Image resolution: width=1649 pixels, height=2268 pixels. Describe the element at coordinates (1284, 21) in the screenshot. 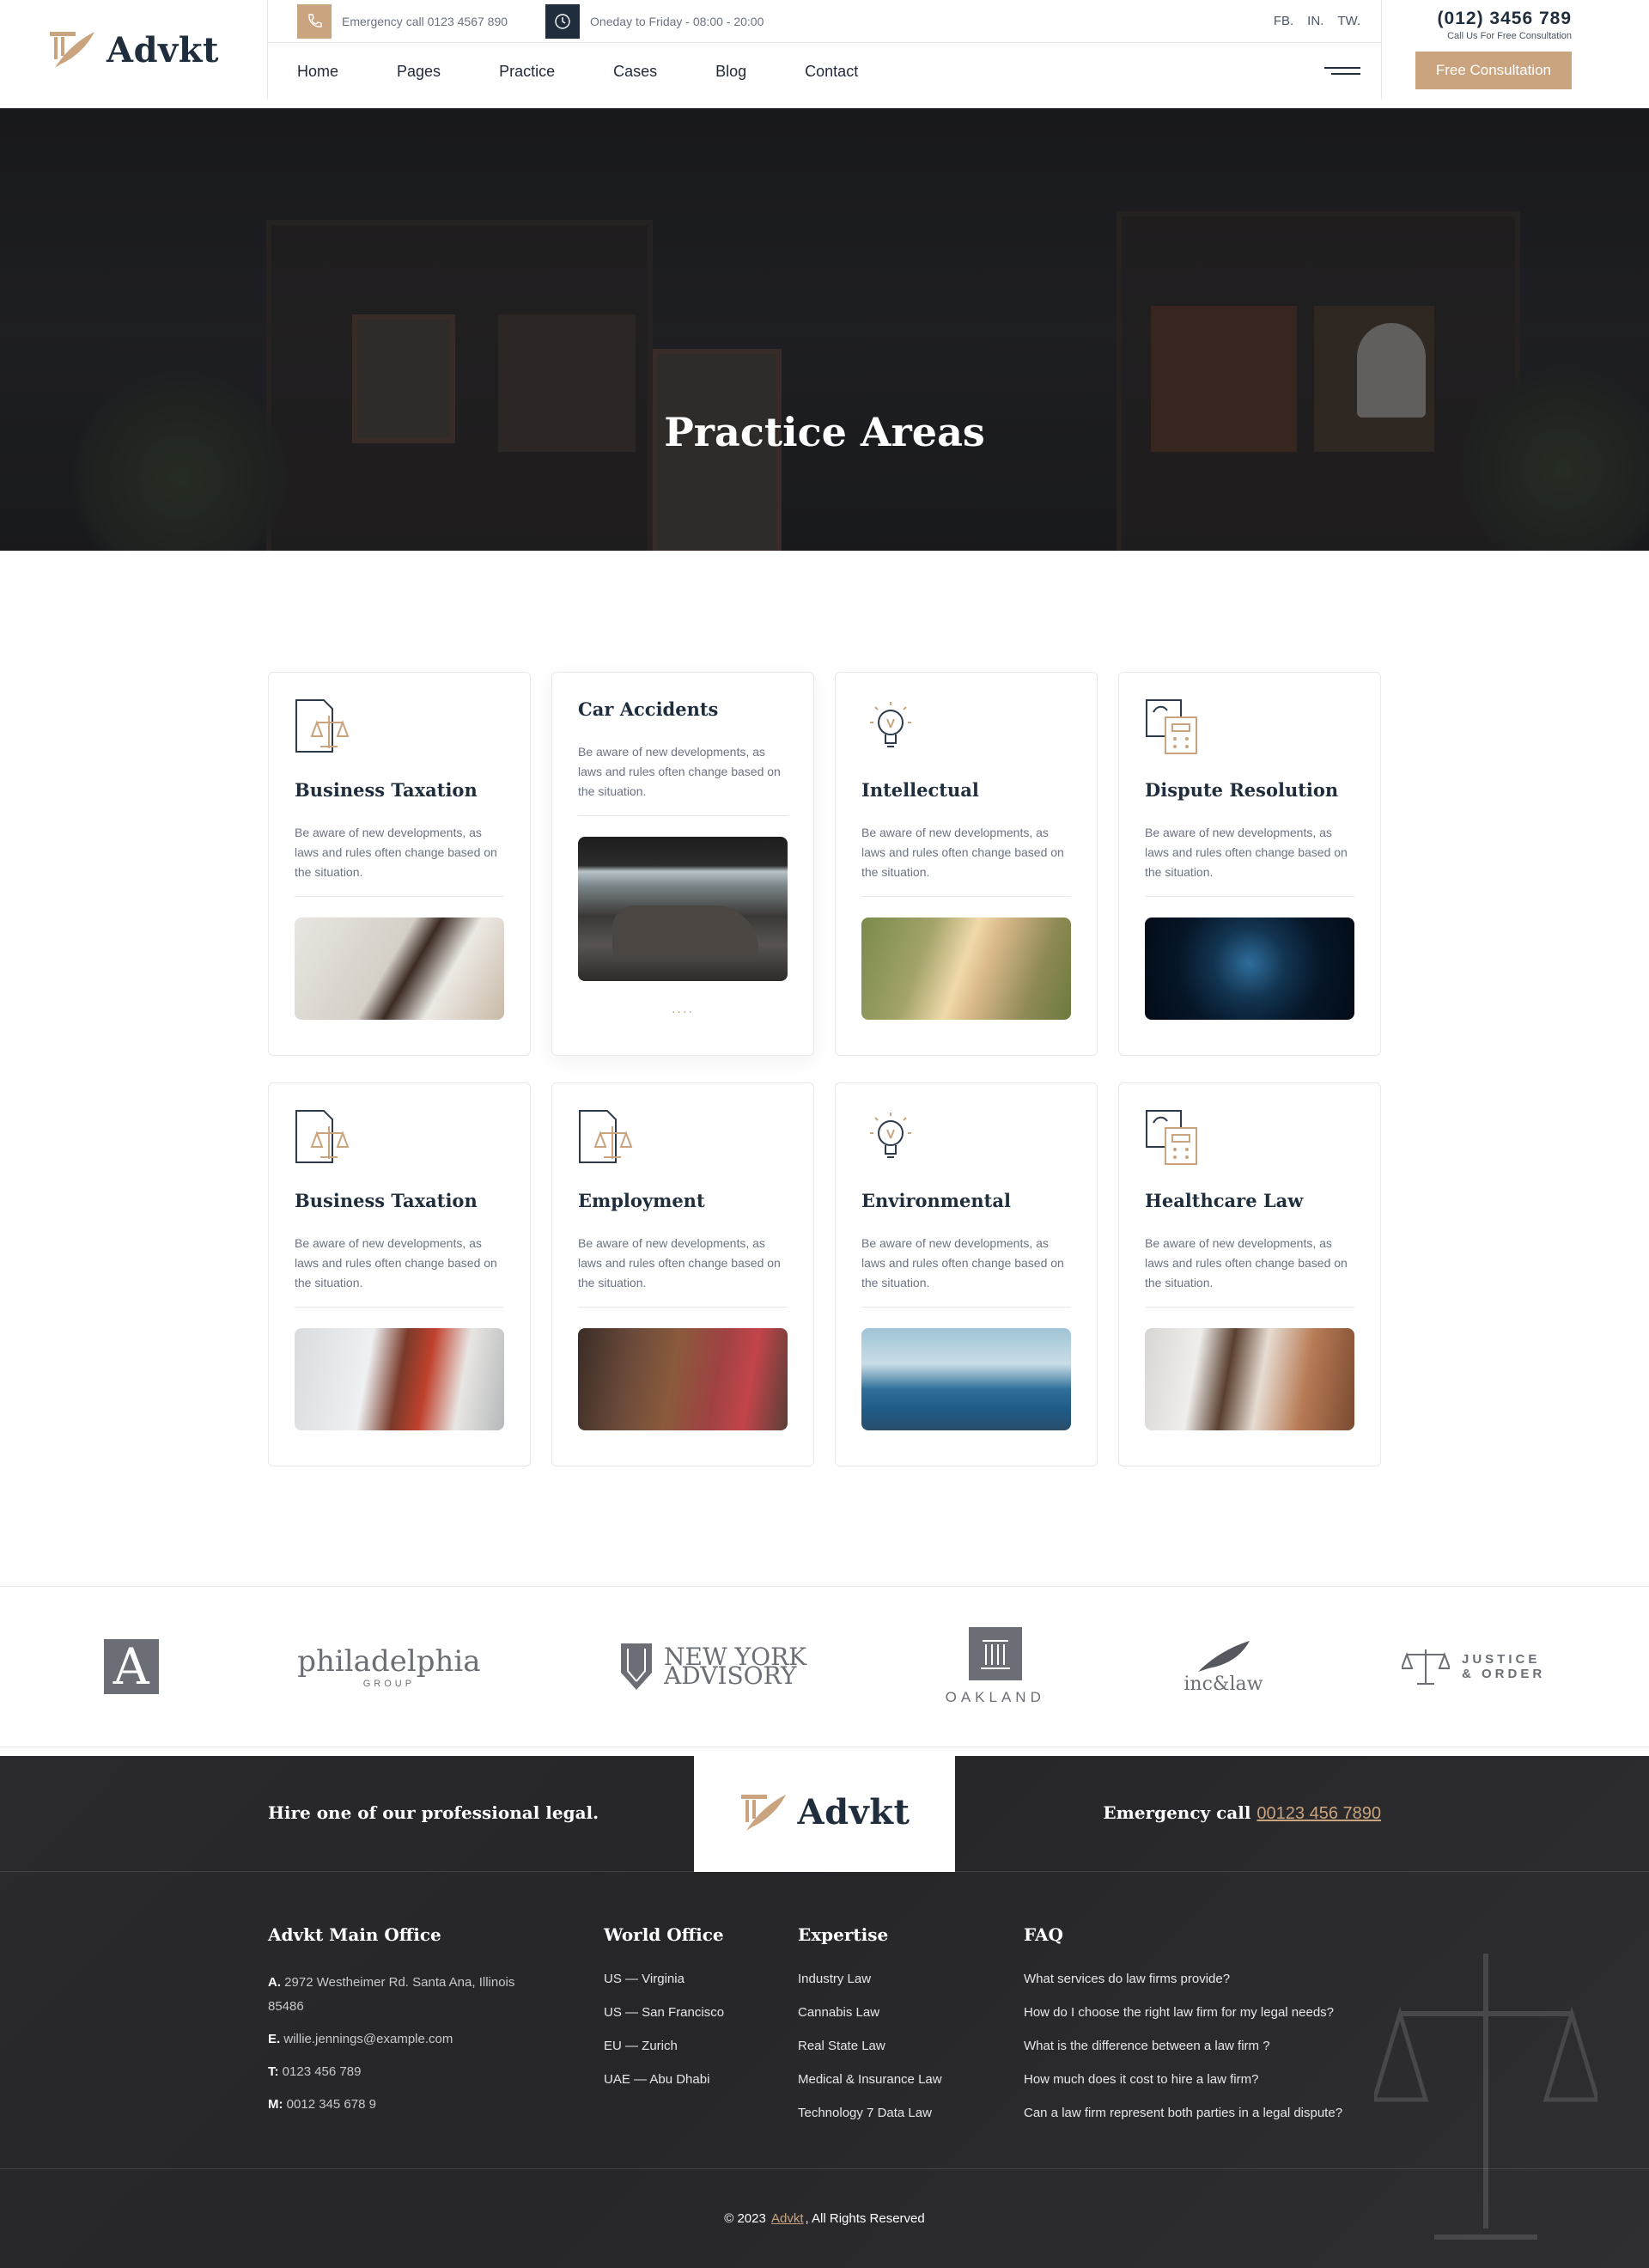

I see `social-facebook-link: FB.` at that location.